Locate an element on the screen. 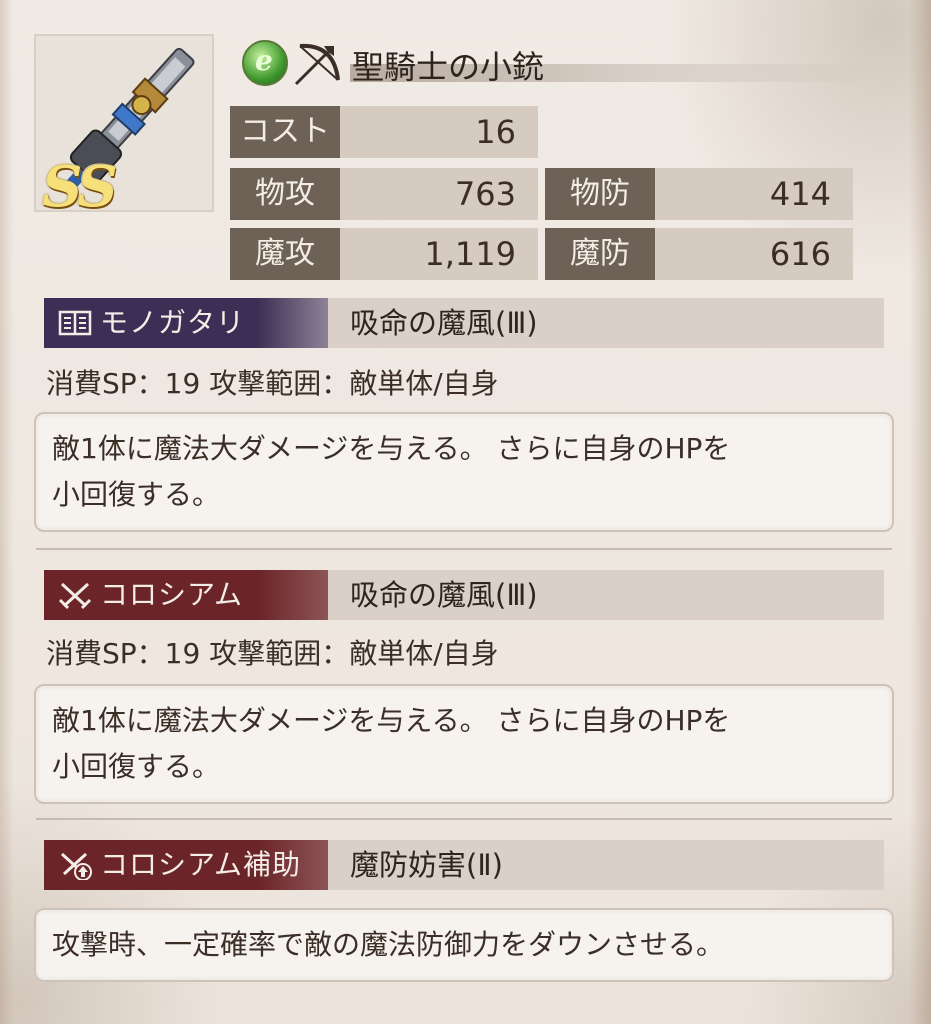 The width and height of the screenshot is (931, 1024). colosseum-support-tag: コロシアム補助 is located at coordinates (186, 865).